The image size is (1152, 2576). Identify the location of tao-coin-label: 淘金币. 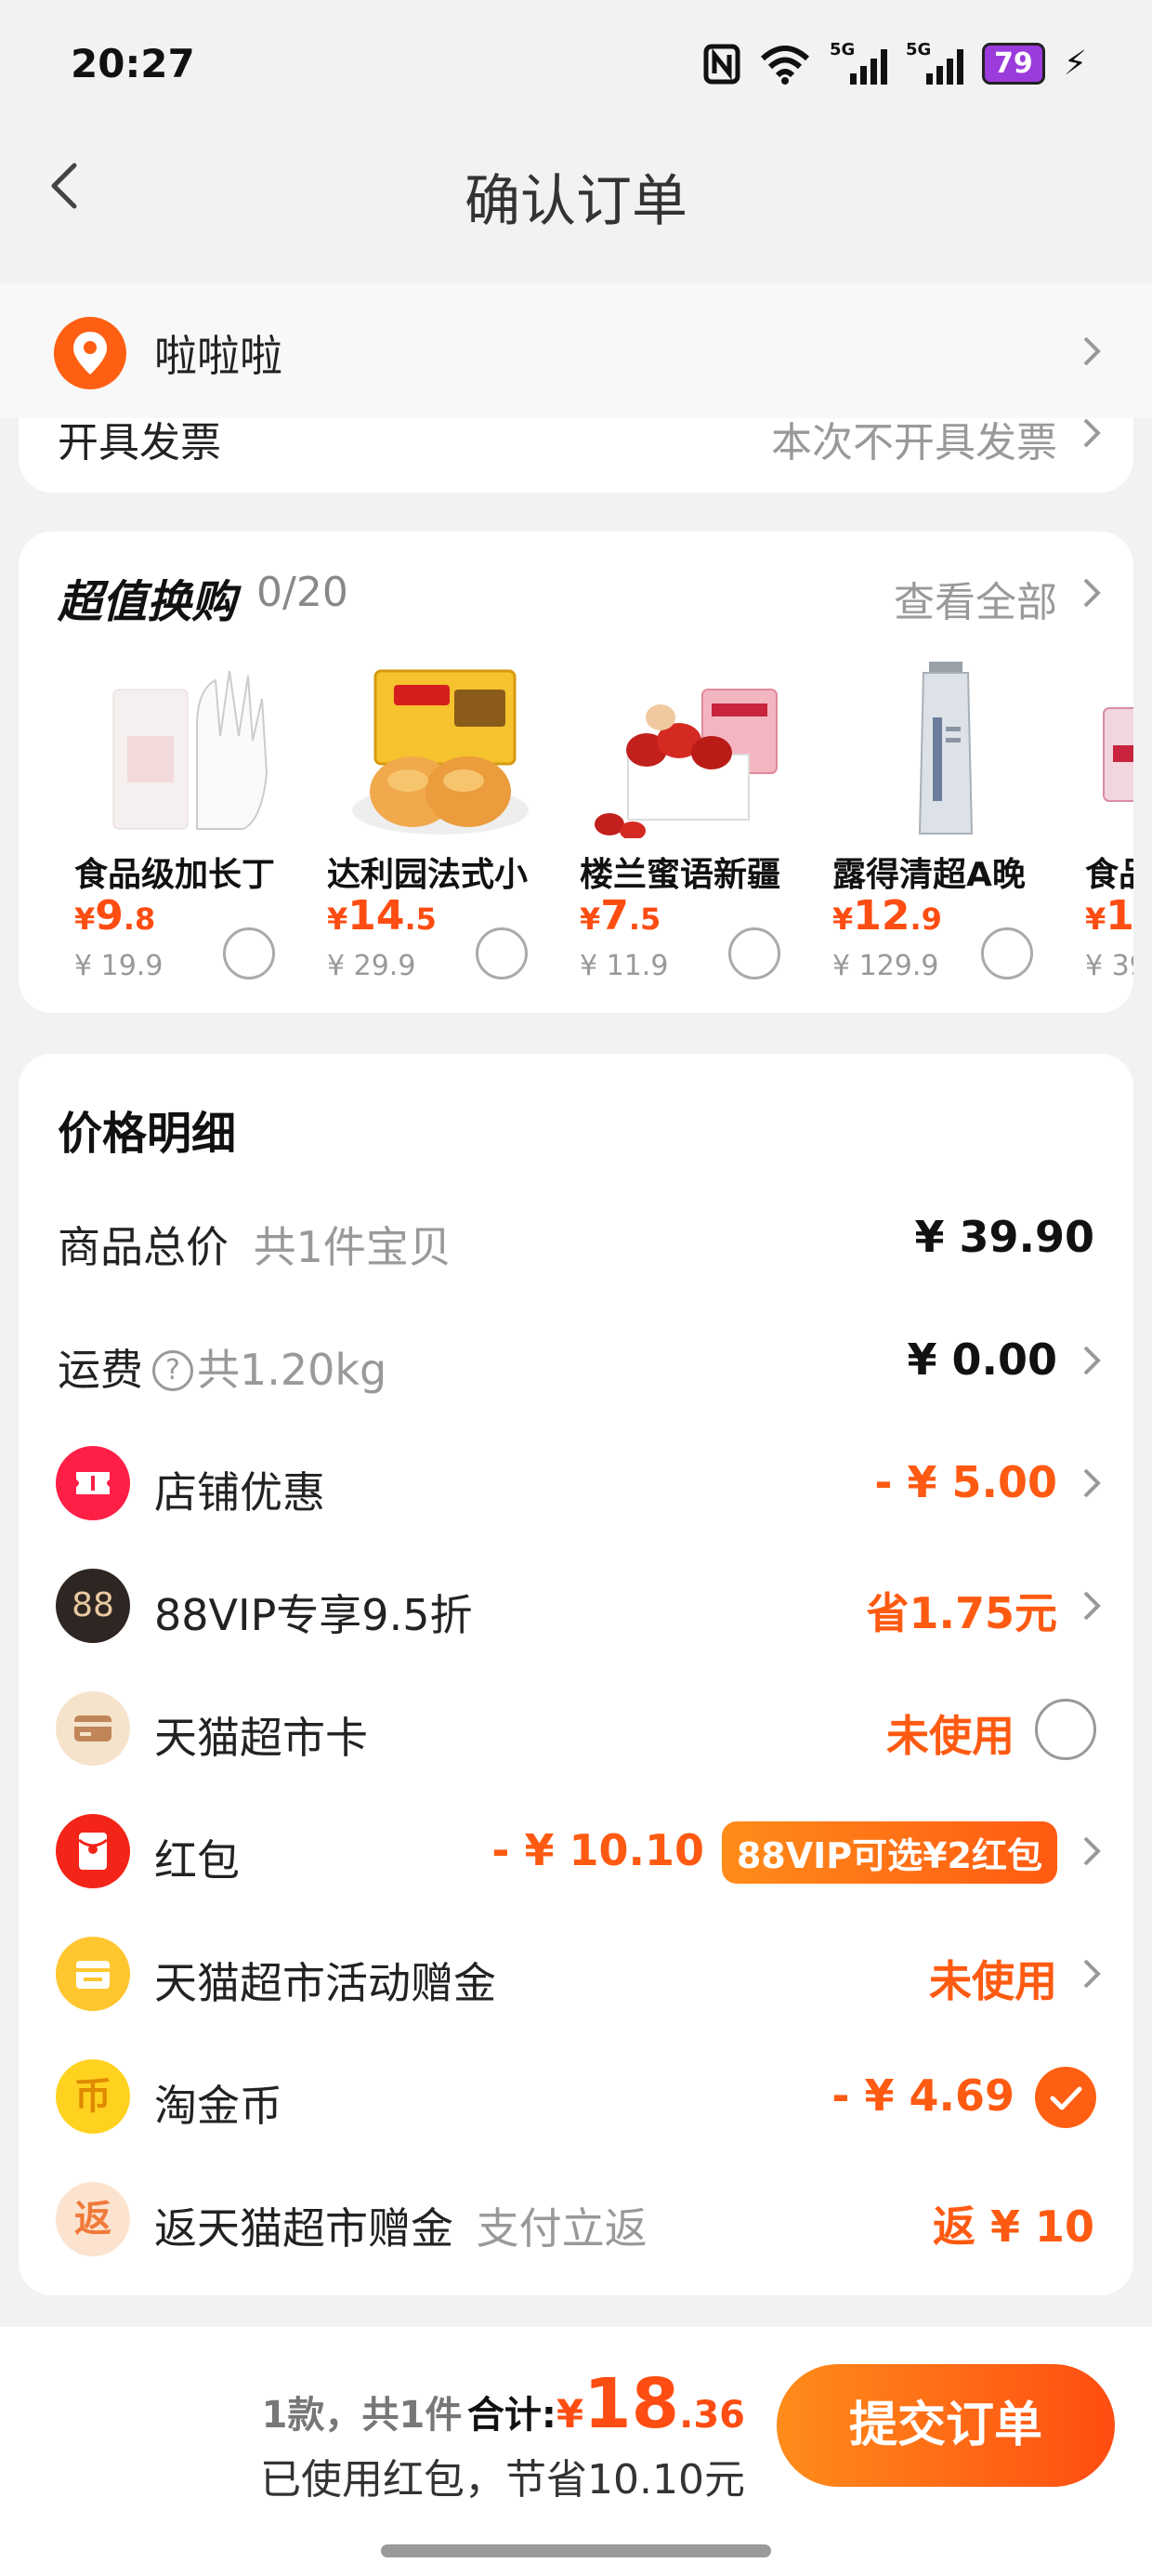
(218, 2106).